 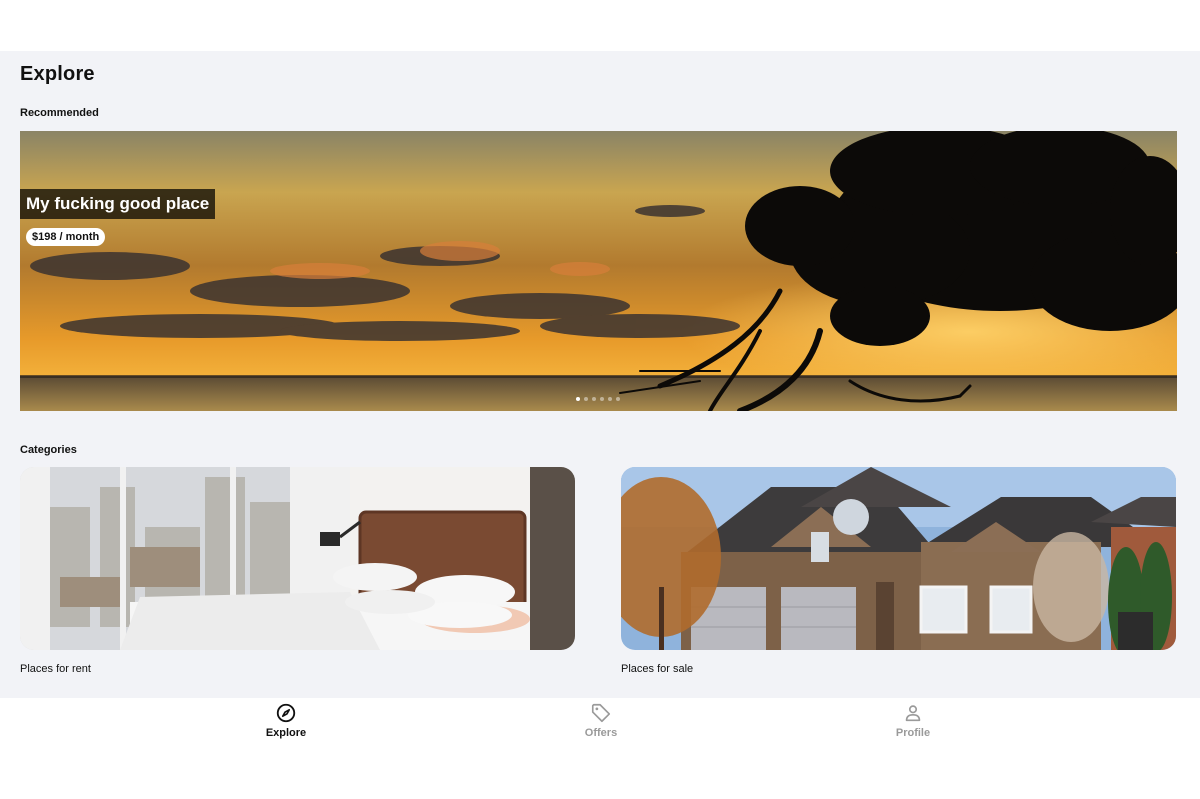 I want to click on page-title: Explore, so click(x=57, y=74).